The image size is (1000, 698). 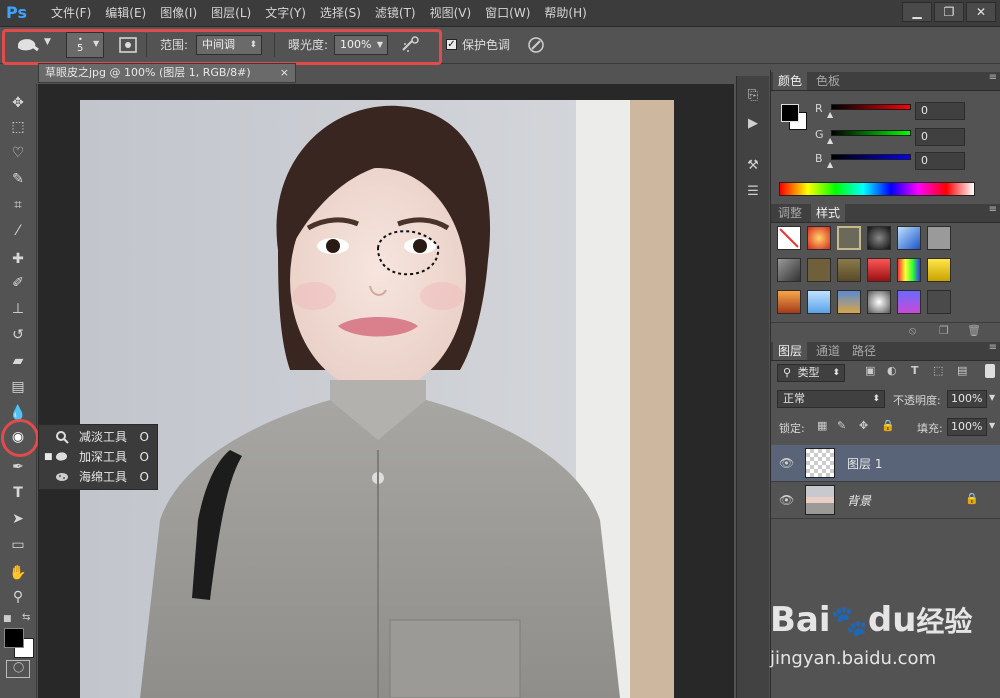 What do you see at coordinates (18, 127) in the screenshot?
I see `marquee-tool-icon: ⬚` at bounding box center [18, 127].